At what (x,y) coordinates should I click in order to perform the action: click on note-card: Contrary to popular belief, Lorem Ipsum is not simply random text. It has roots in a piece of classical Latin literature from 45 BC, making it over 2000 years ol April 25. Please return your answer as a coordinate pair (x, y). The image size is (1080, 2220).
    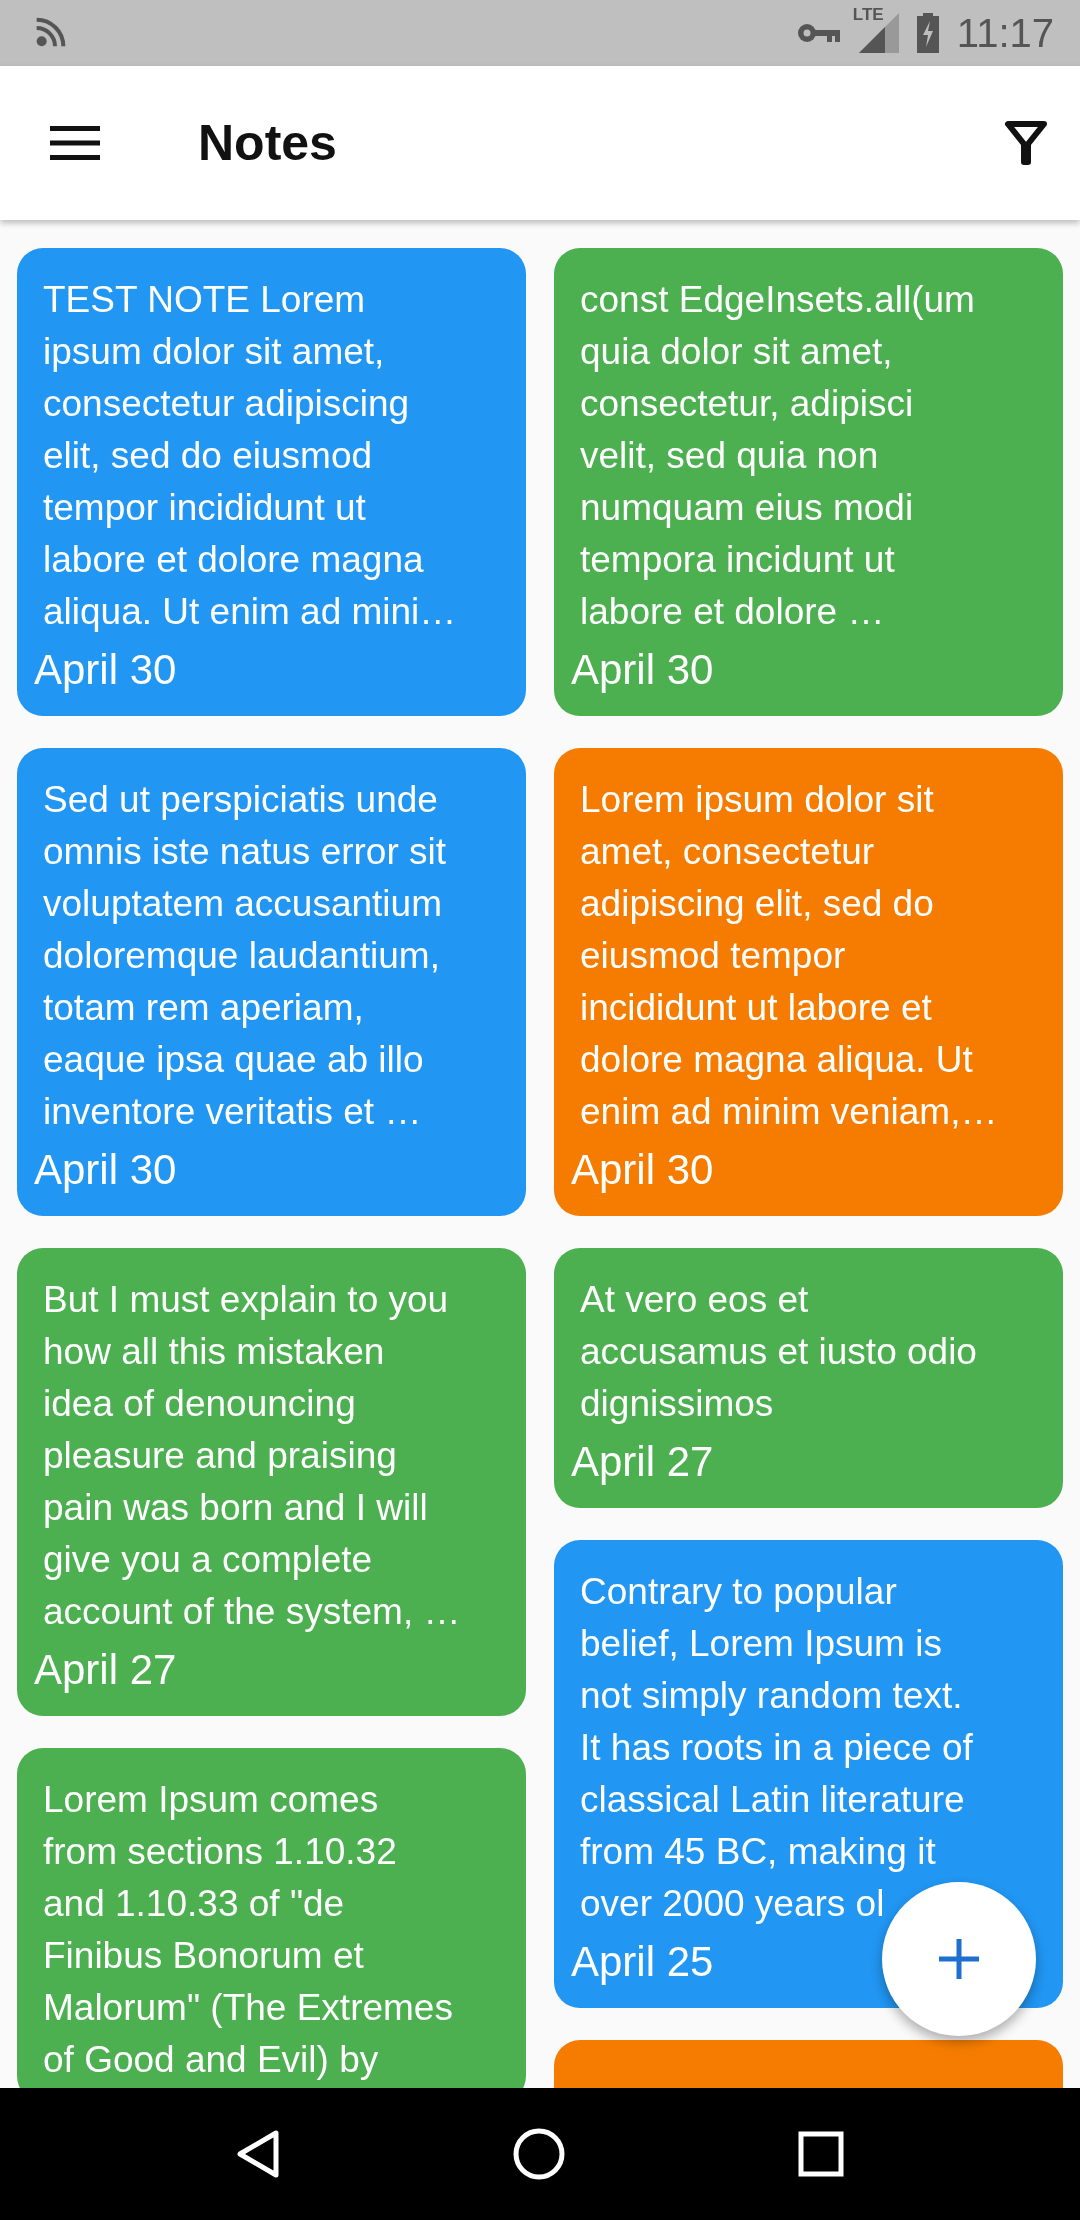
    Looking at the image, I should click on (808, 1774).